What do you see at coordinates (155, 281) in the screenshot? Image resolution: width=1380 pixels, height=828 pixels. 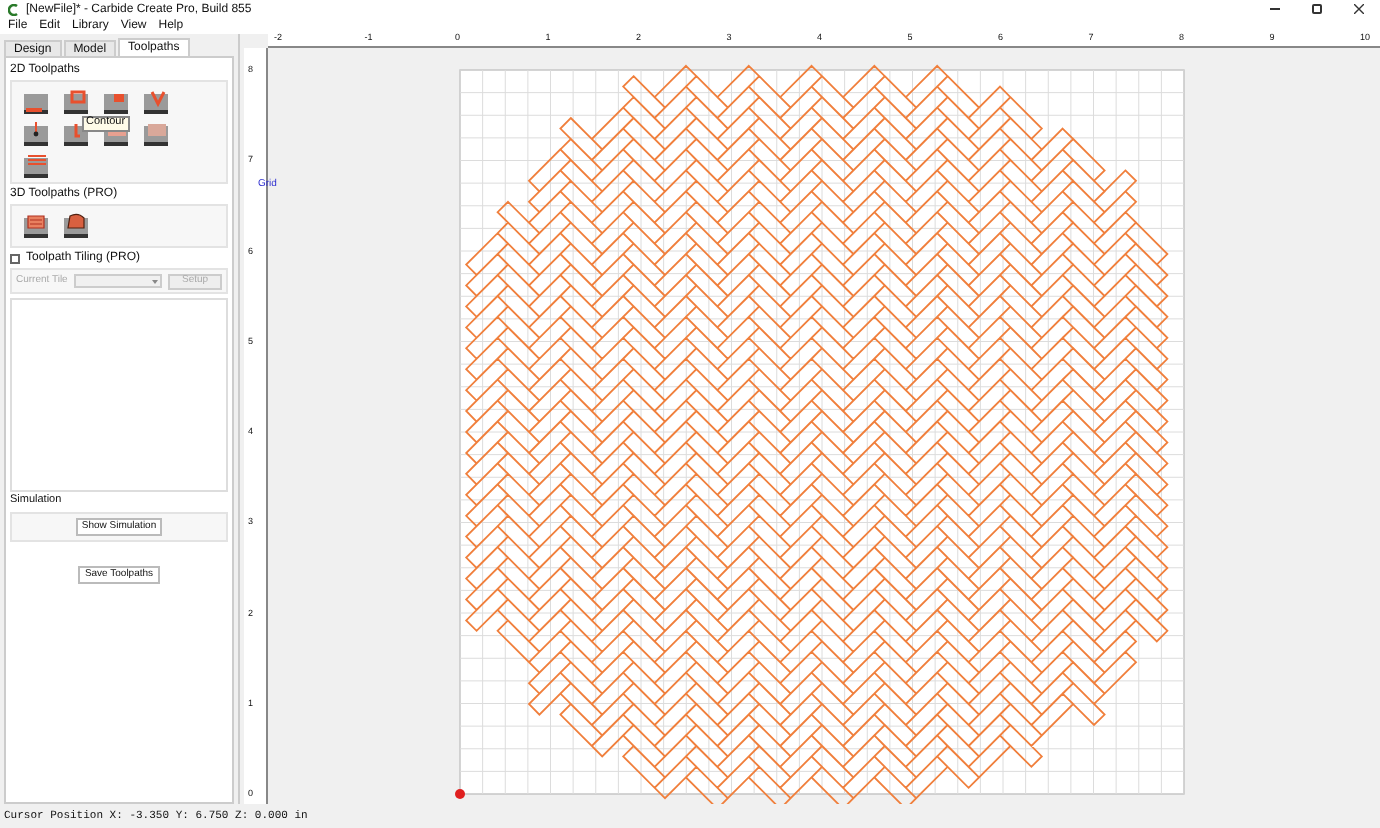 I see `caret-icon` at bounding box center [155, 281].